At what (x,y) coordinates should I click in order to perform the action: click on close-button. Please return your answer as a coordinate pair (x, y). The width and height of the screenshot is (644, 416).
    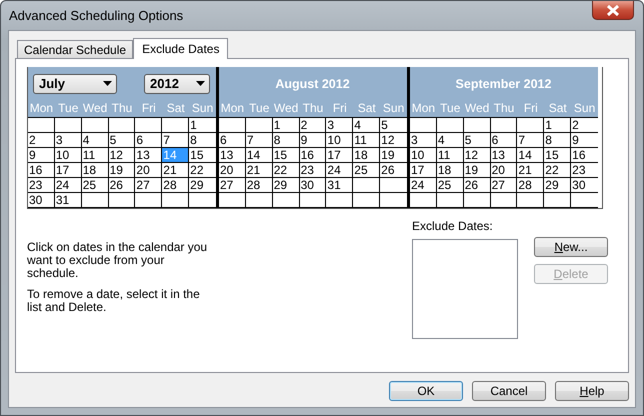
    Looking at the image, I should click on (613, 10).